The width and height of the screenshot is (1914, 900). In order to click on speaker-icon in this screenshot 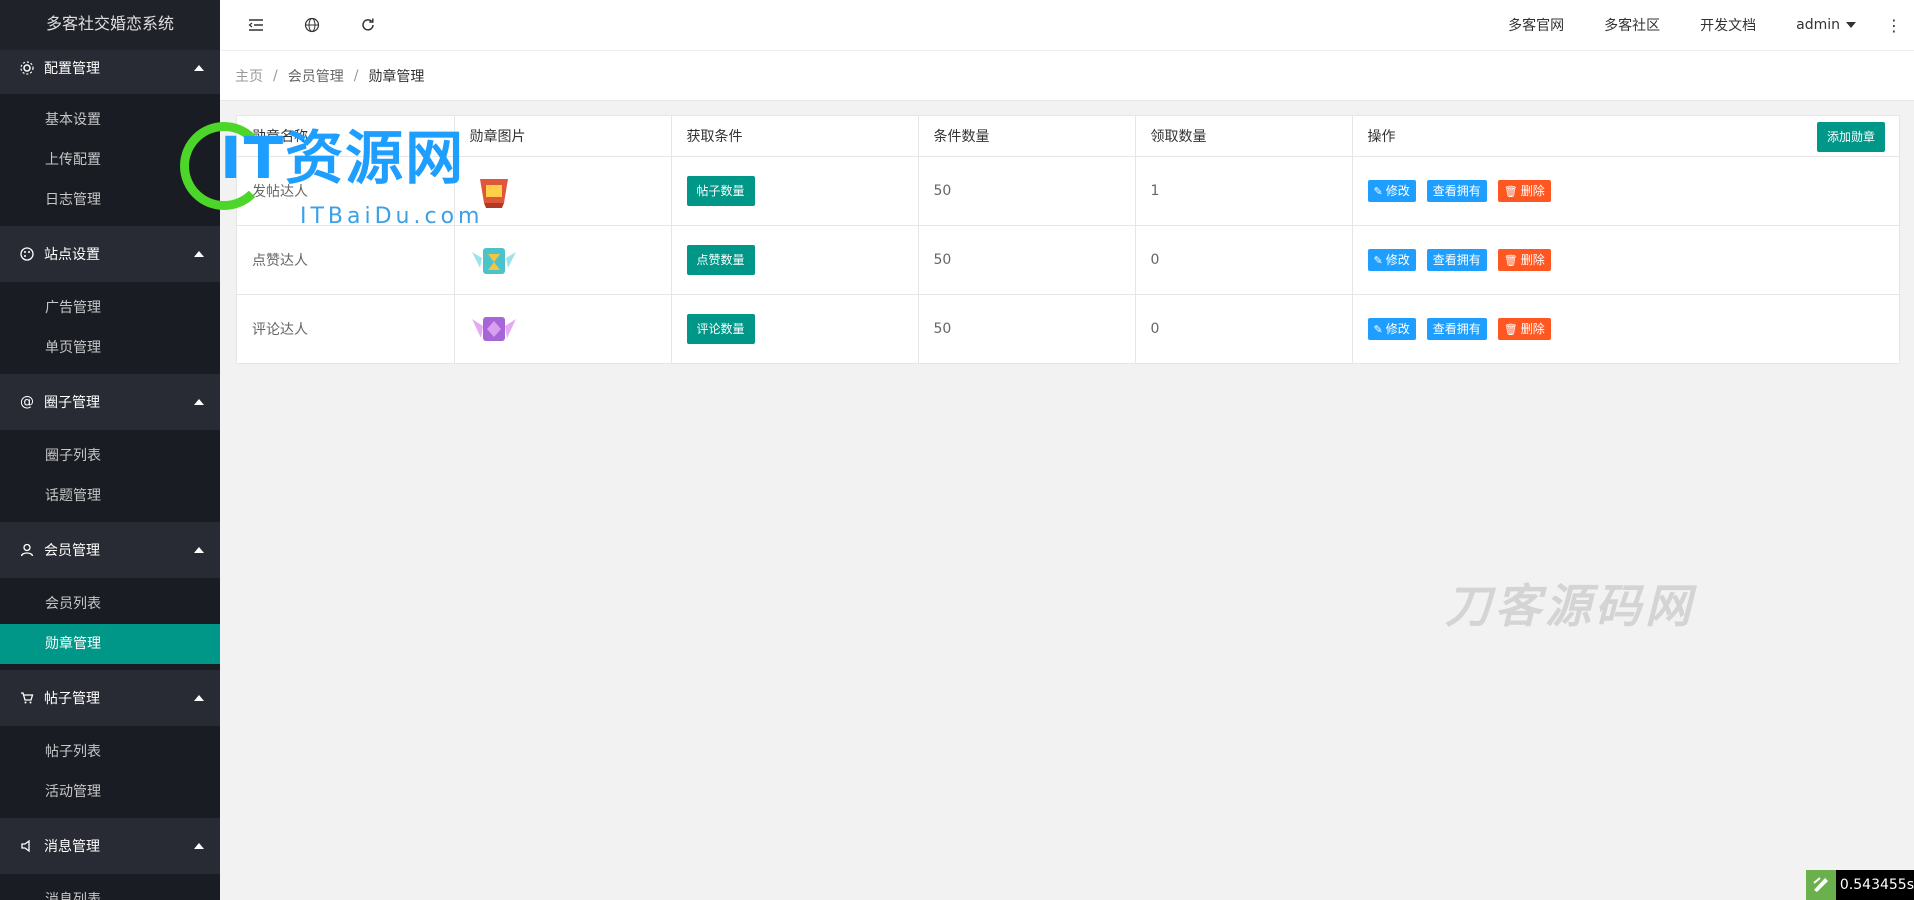, I will do `click(27, 846)`.